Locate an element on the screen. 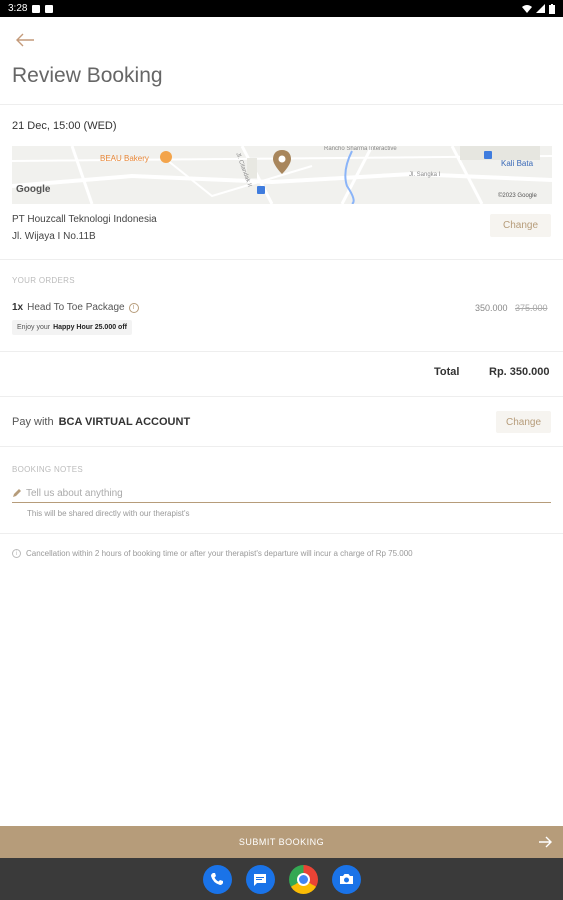 The width and height of the screenshot is (563, 900). phone-icon is located at coordinates (217, 879).